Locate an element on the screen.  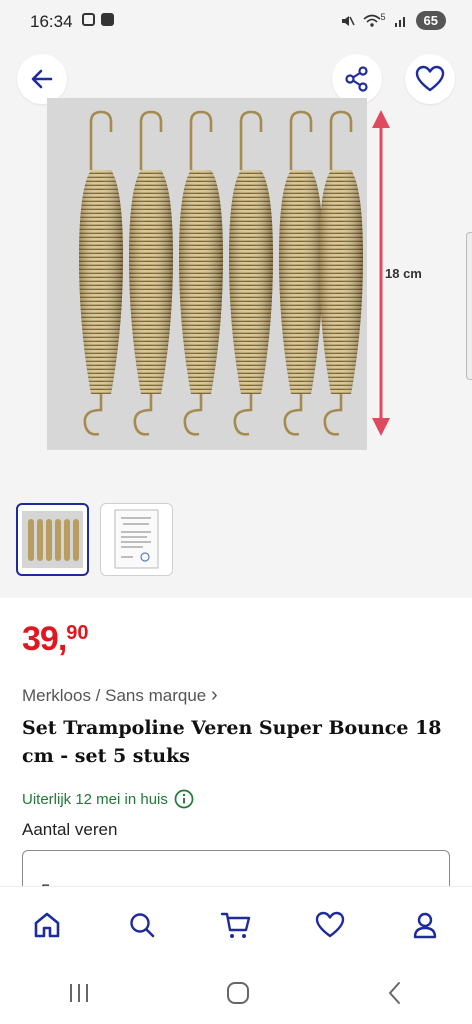
price-main: 39 is located at coordinates (40, 639).